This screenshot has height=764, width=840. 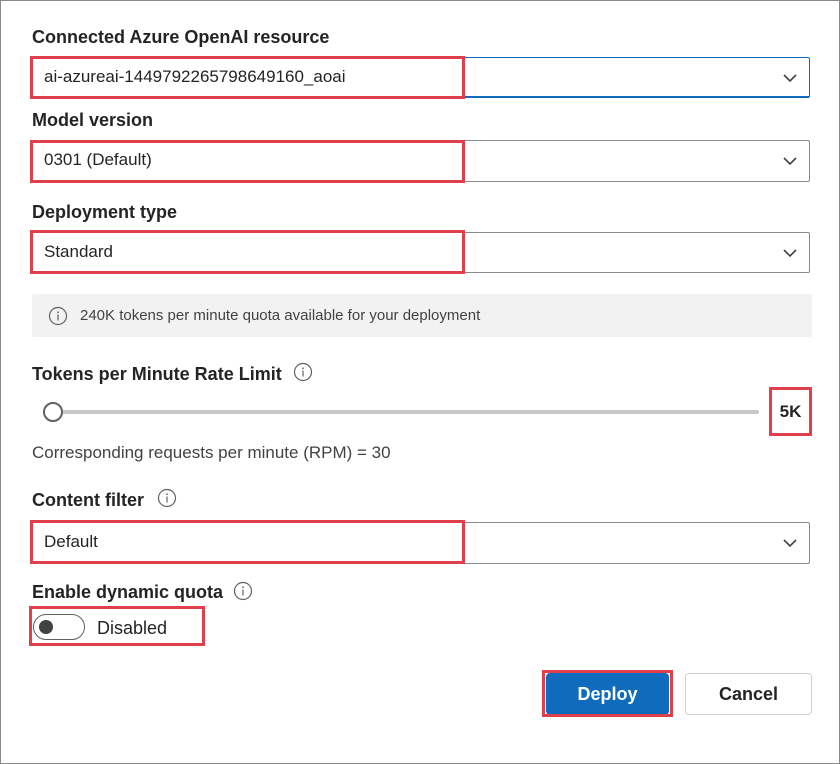 I want to click on model-version-dropdown: 0301 (Default), so click(x=421, y=161).